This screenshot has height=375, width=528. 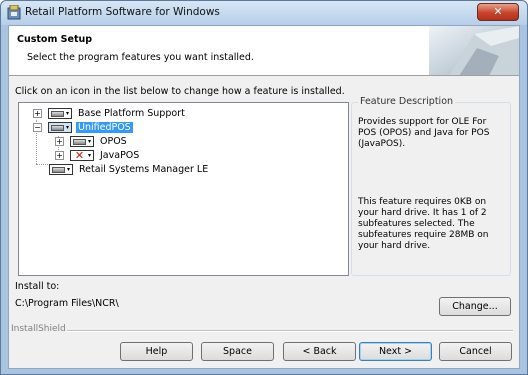 I want to click on tree-connector, so click(x=42, y=164).